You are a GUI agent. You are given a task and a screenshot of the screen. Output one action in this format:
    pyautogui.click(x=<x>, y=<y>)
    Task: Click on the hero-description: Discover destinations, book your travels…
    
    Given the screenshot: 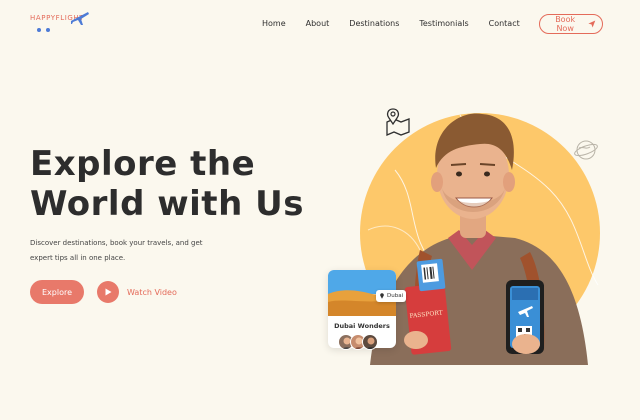 What is the action you would take?
    pyautogui.click(x=116, y=250)
    